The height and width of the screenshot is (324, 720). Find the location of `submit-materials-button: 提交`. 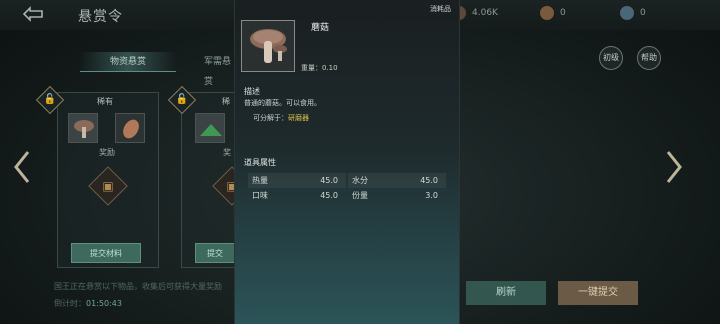

submit-materials-button: 提交 is located at coordinates (215, 253).